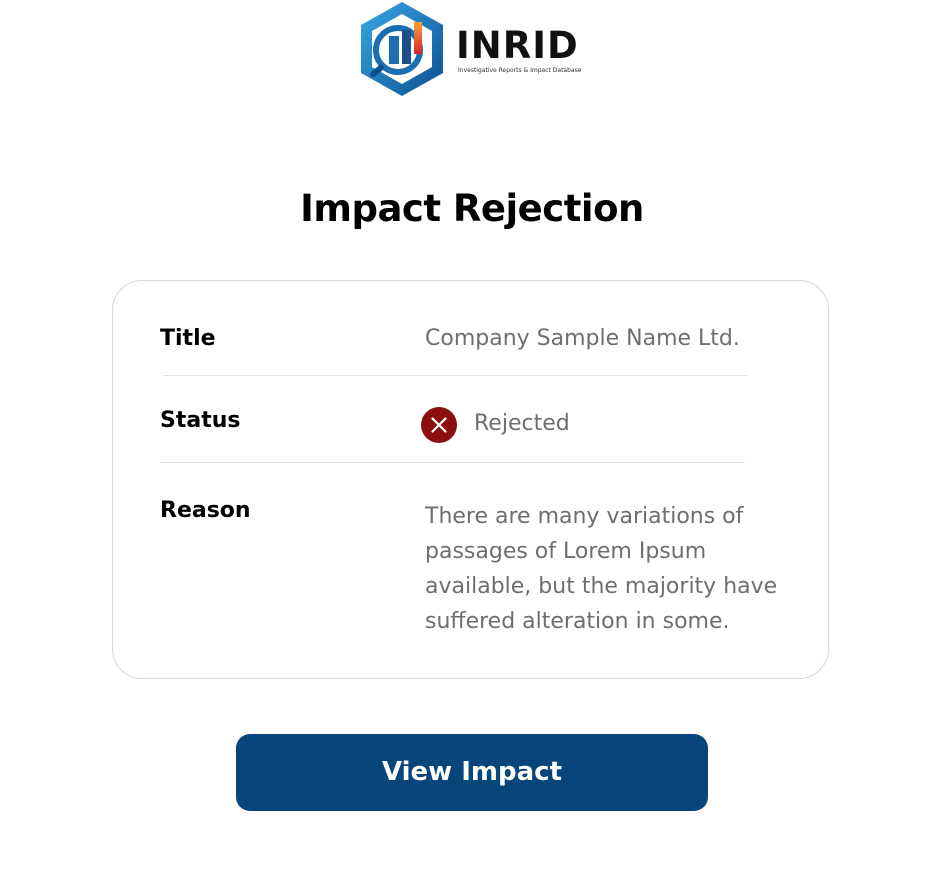 Image resolution: width=944 pixels, height=882 pixels. Describe the element at coordinates (577, 621) in the screenshot. I see `reason-line: suffered alteration in some.` at that location.